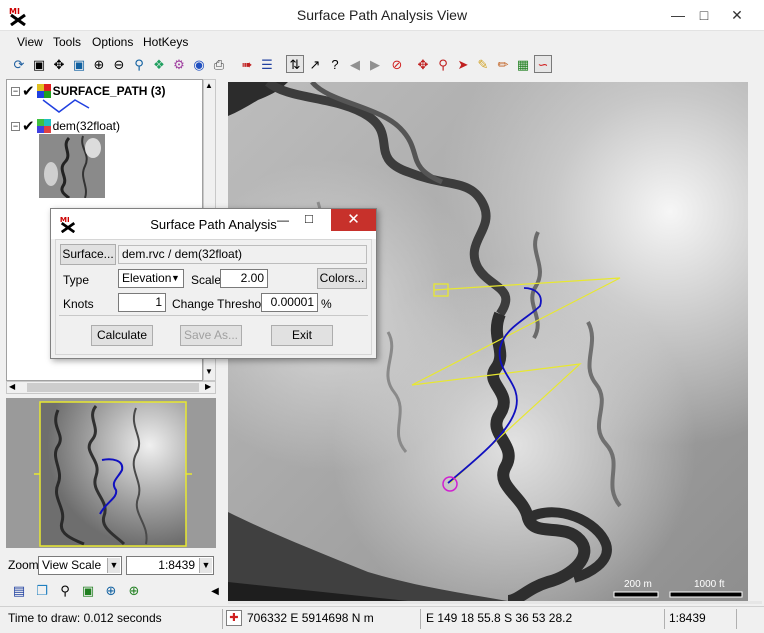  I want to click on menu-options: Options, so click(112, 42).